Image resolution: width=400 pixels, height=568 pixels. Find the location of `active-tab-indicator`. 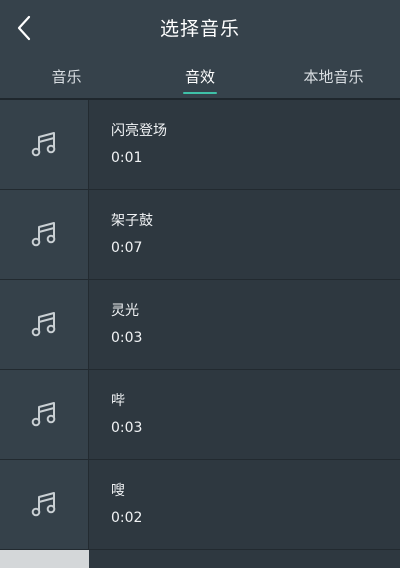

active-tab-indicator is located at coordinates (200, 93).